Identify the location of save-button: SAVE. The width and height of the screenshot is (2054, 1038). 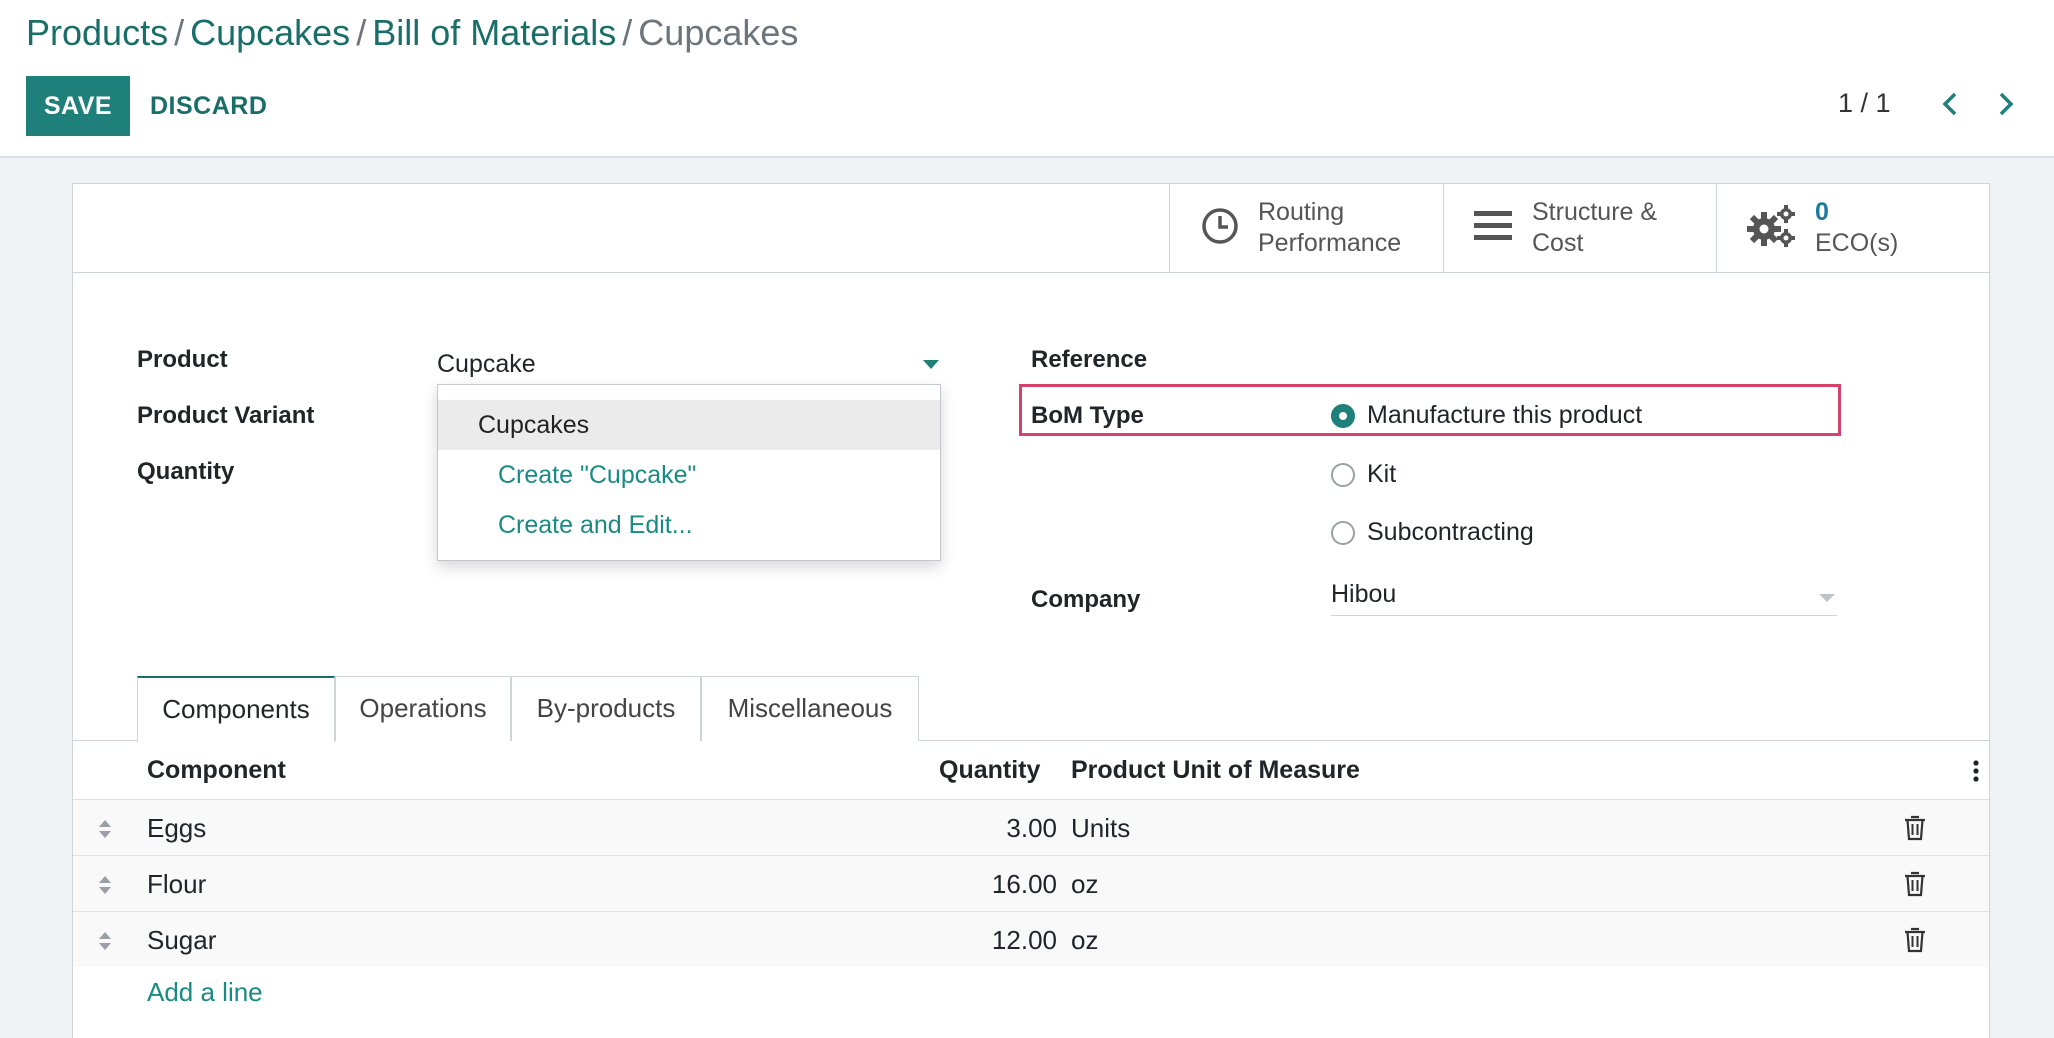
(78, 106).